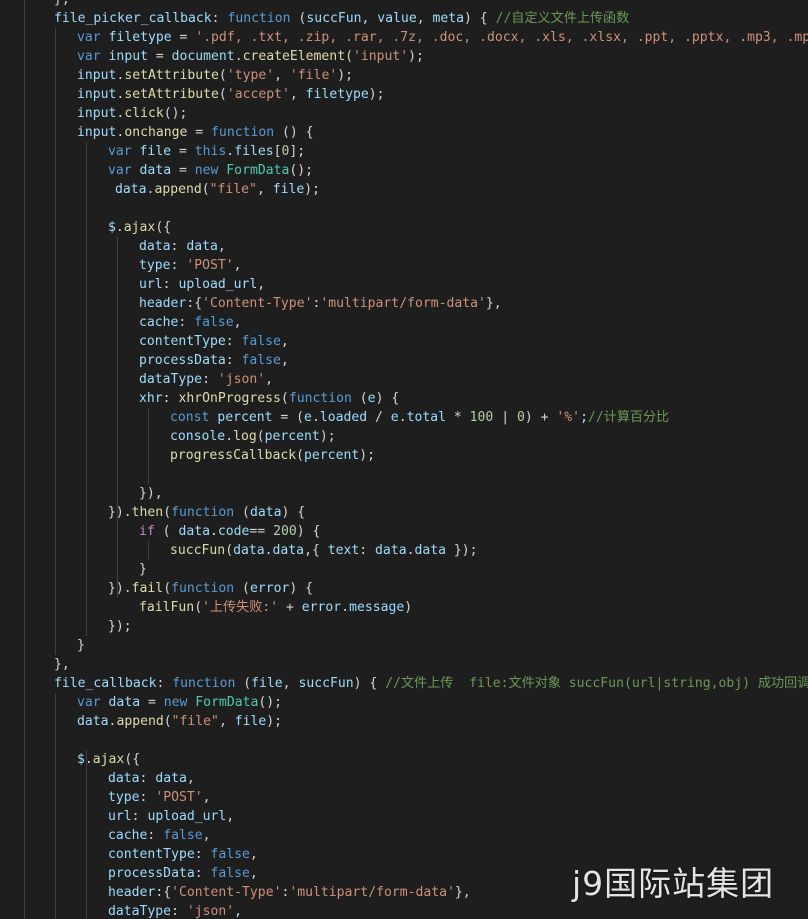 The width and height of the screenshot is (808, 919). Describe the element at coordinates (210, 151) in the screenshot. I see `code-token: this` at that location.